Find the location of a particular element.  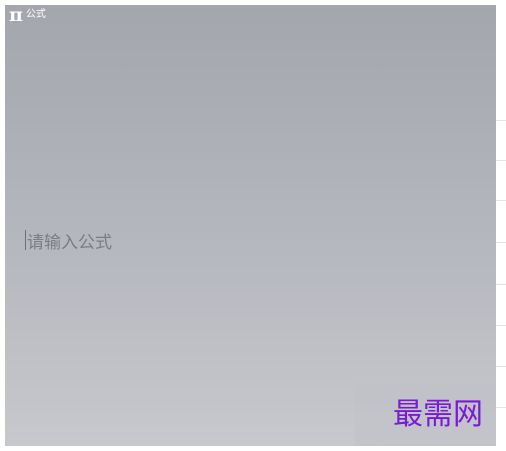

panel-header: π 公式 is located at coordinates (27, 15).